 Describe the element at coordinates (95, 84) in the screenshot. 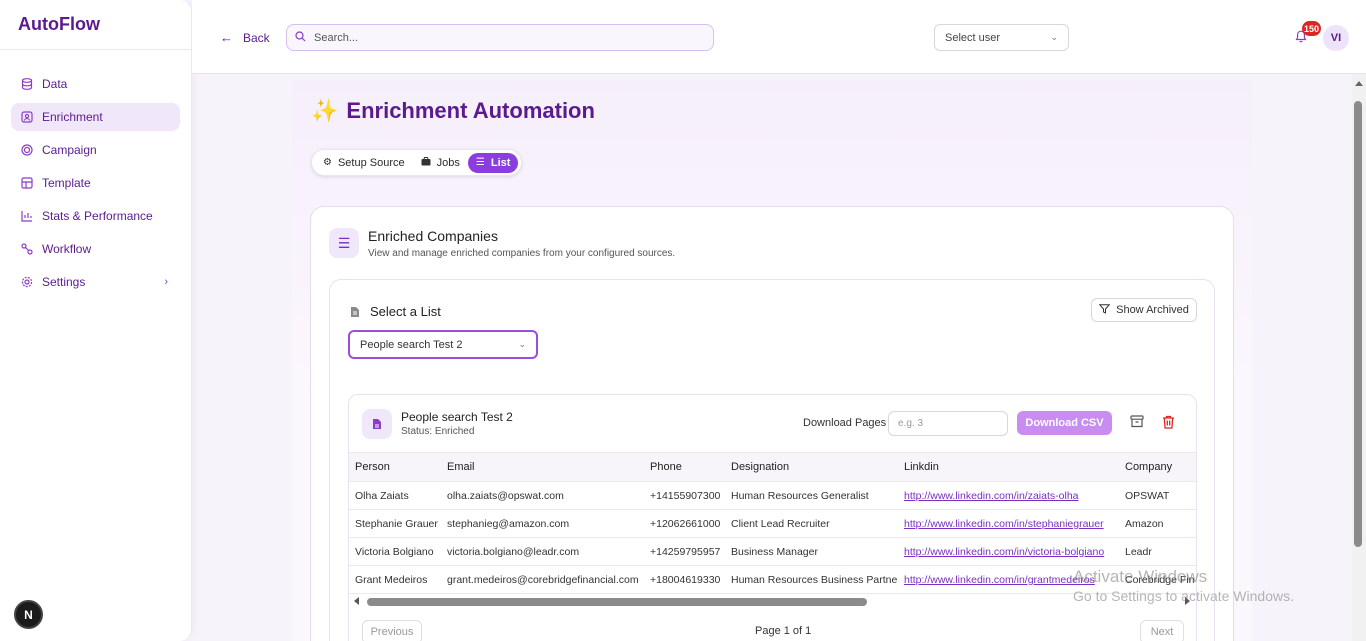

I see `sidebar-item-data: Data` at that location.